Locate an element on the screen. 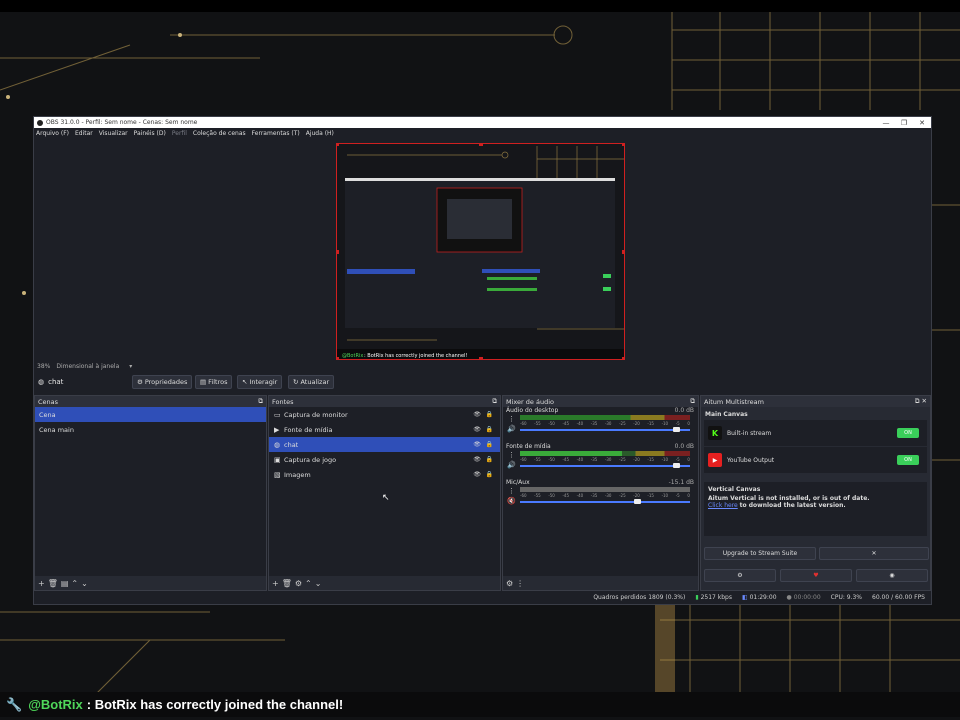  scene-item: Cena main is located at coordinates (150, 429).